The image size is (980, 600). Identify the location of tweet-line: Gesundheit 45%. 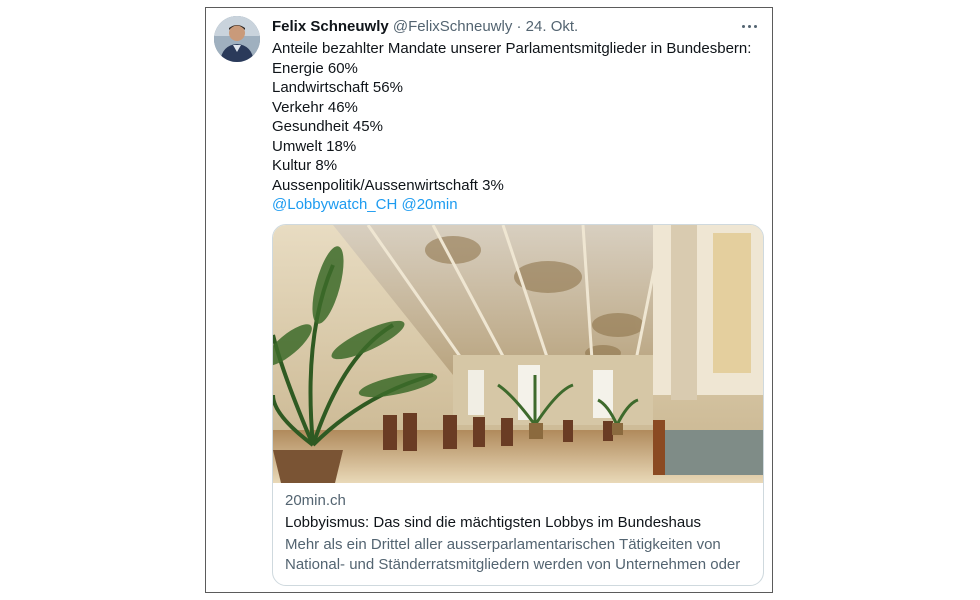
(327, 126).